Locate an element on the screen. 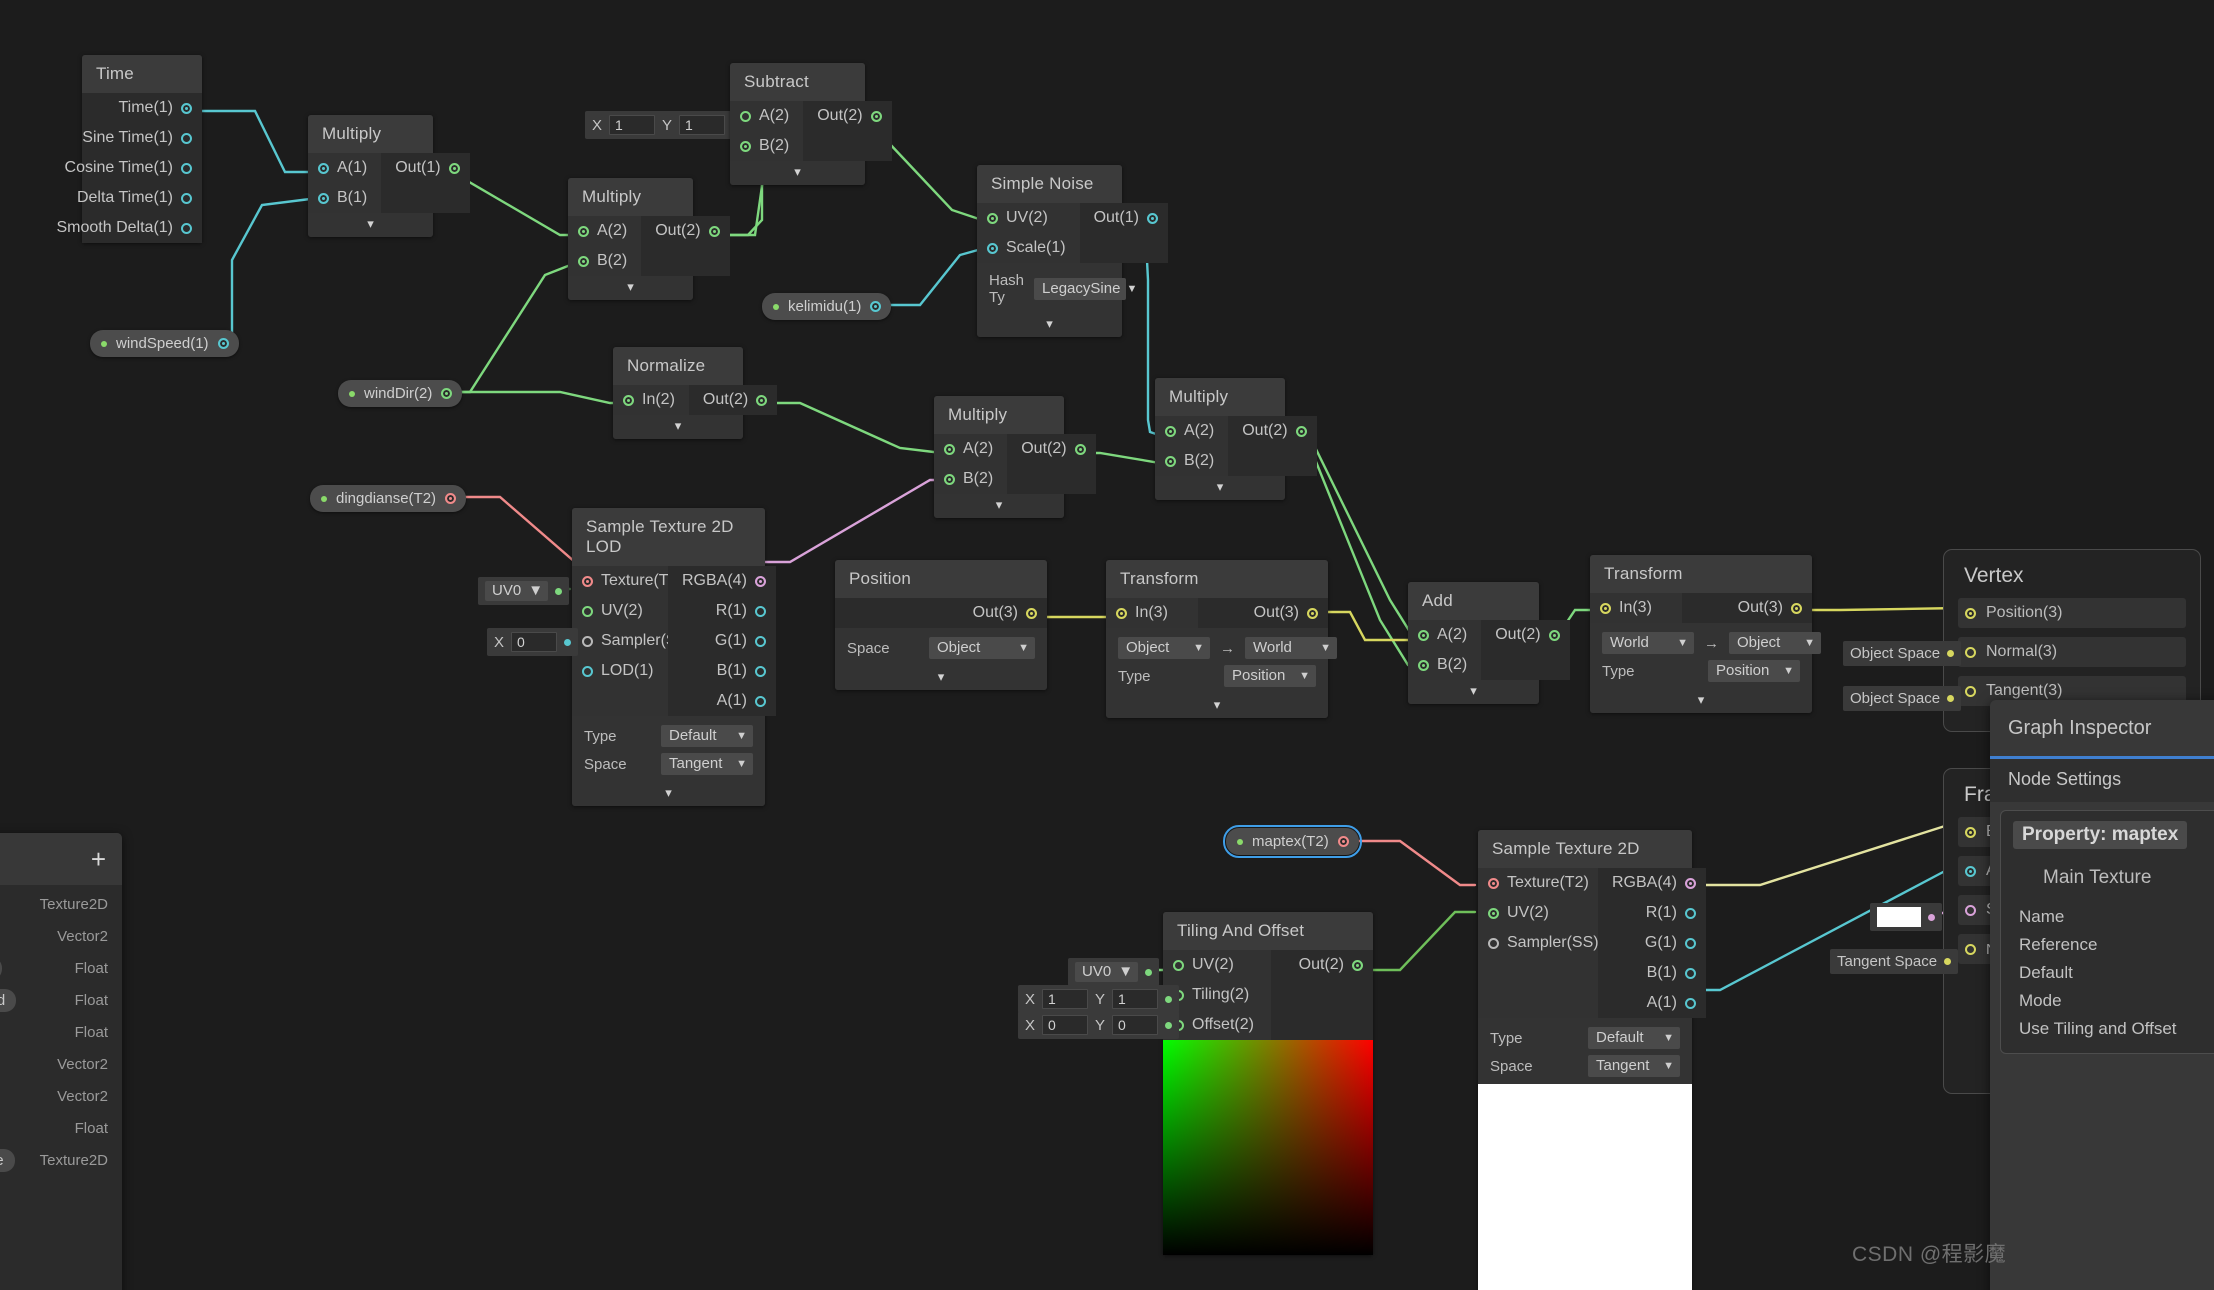 This screenshot has width=2214, height=1290. port-in: Sampler(SS) is located at coordinates (1538, 943).